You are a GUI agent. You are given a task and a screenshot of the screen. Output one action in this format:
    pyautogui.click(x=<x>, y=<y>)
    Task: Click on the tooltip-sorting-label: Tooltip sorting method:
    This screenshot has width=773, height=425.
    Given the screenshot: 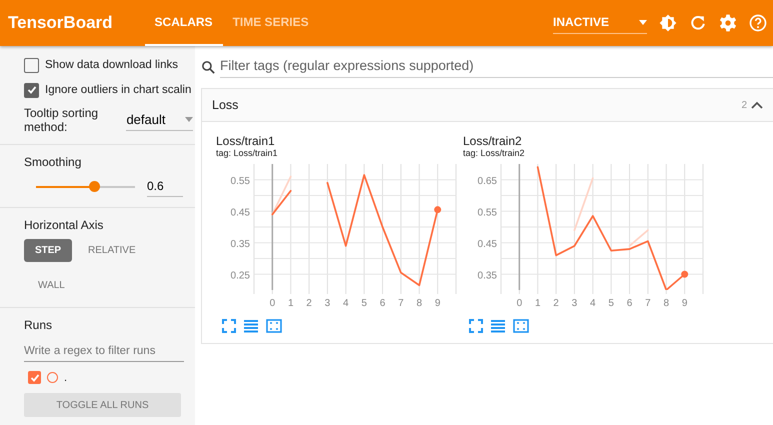 What is the action you would take?
    pyautogui.click(x=62, y=120)
    